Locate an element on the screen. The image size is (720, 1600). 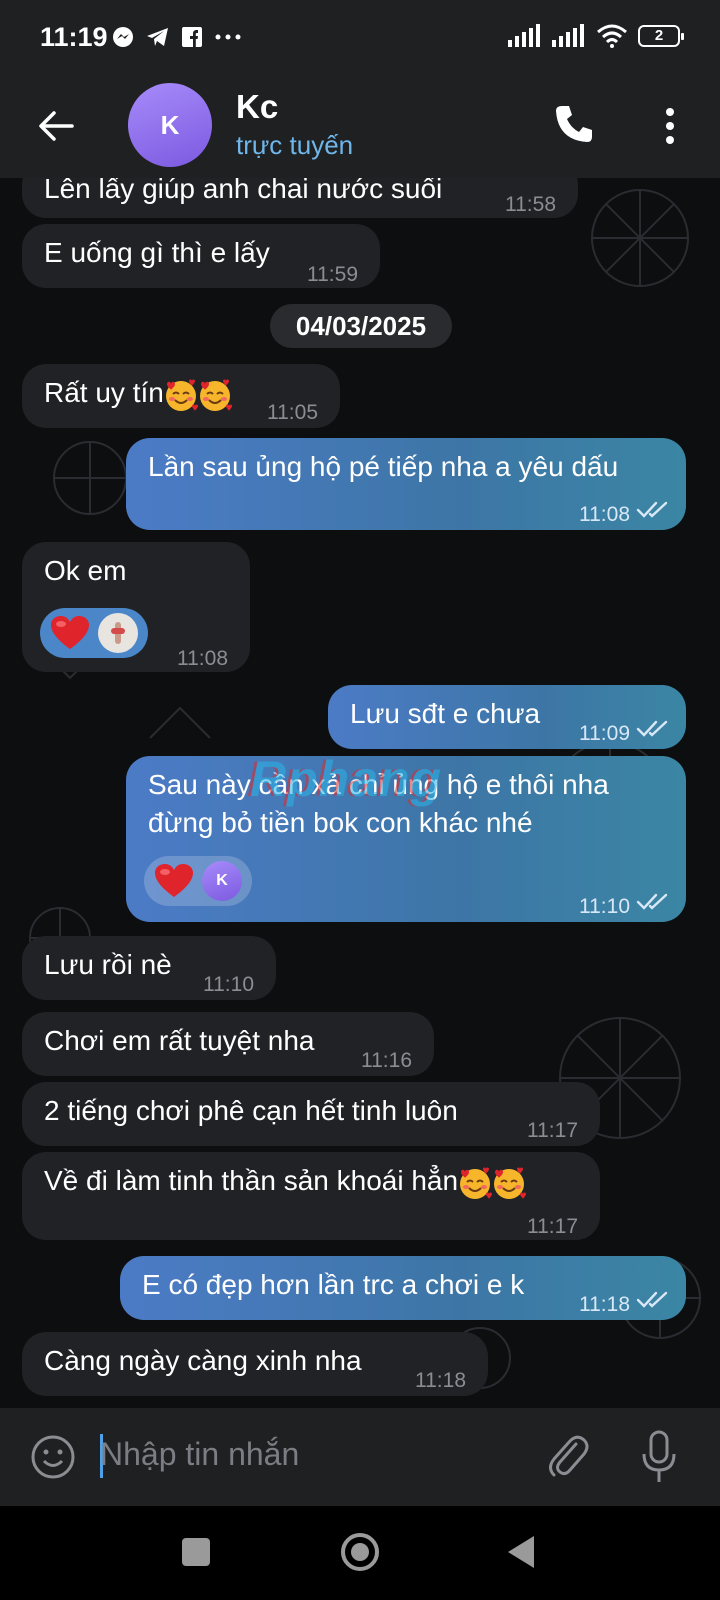
message-text: Chơi em rất tuyệt nha is located at coordinates (179, 1040).